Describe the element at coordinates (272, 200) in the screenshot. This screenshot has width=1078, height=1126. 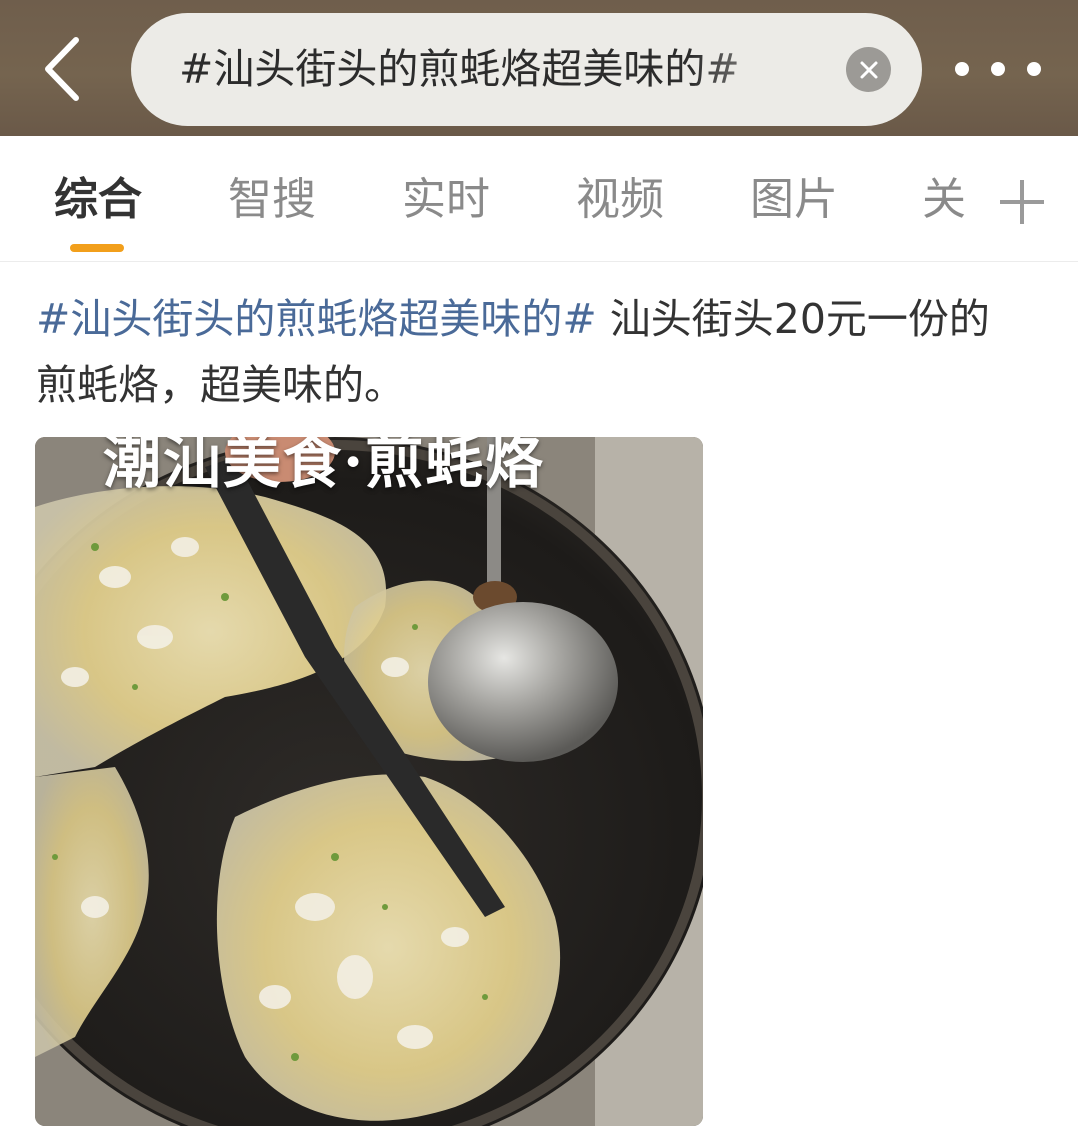
I see `tab-smart-search: 智搜` at that location.